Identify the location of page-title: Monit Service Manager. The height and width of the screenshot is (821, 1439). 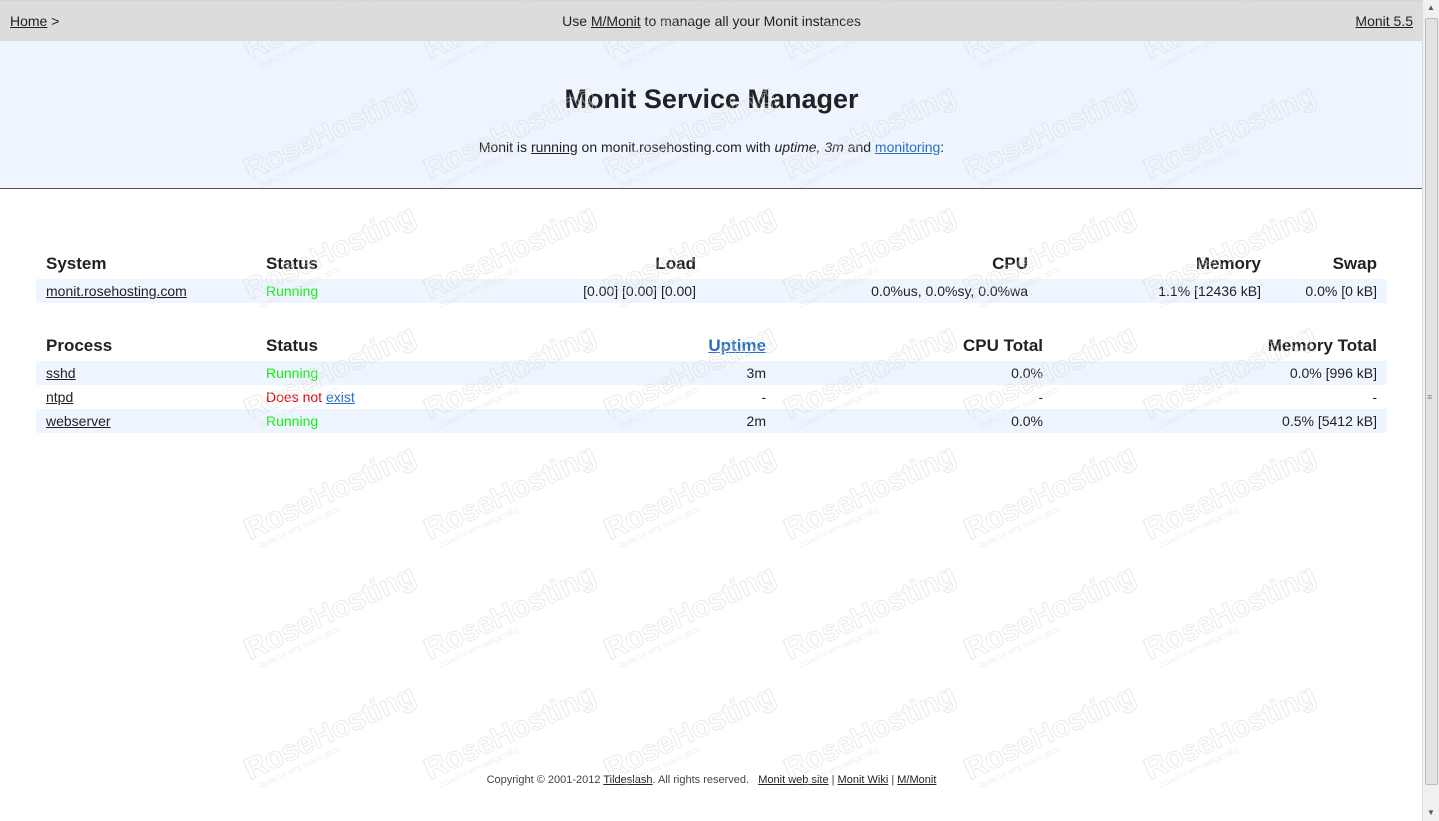
(711, 99).